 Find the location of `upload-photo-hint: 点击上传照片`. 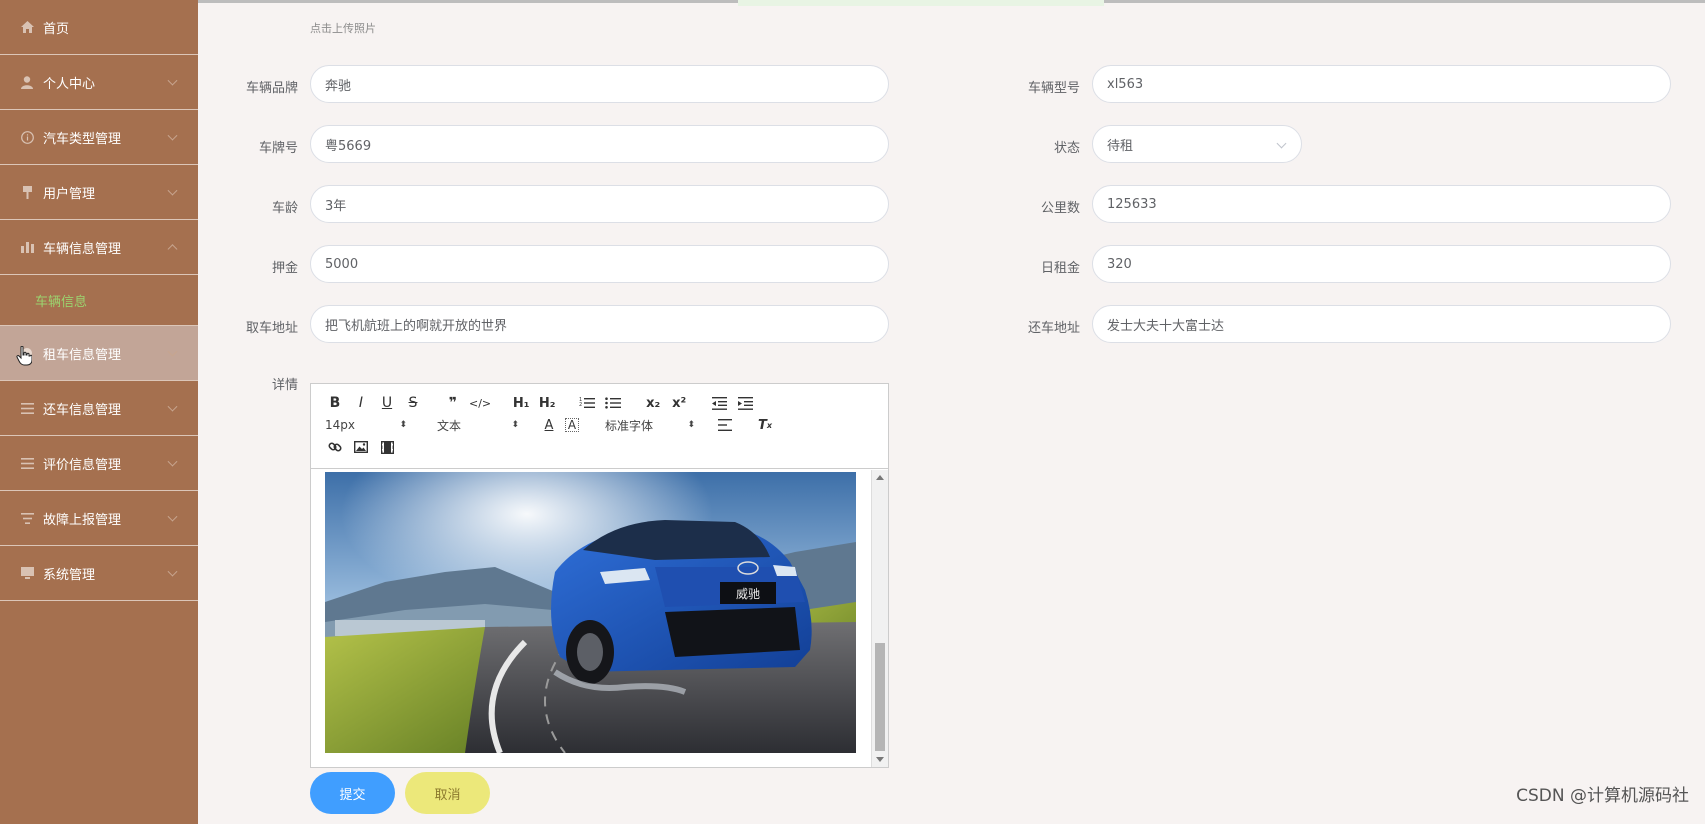

upload-photo-hint: 点击上传照片 is located at coordinates (343, 28).